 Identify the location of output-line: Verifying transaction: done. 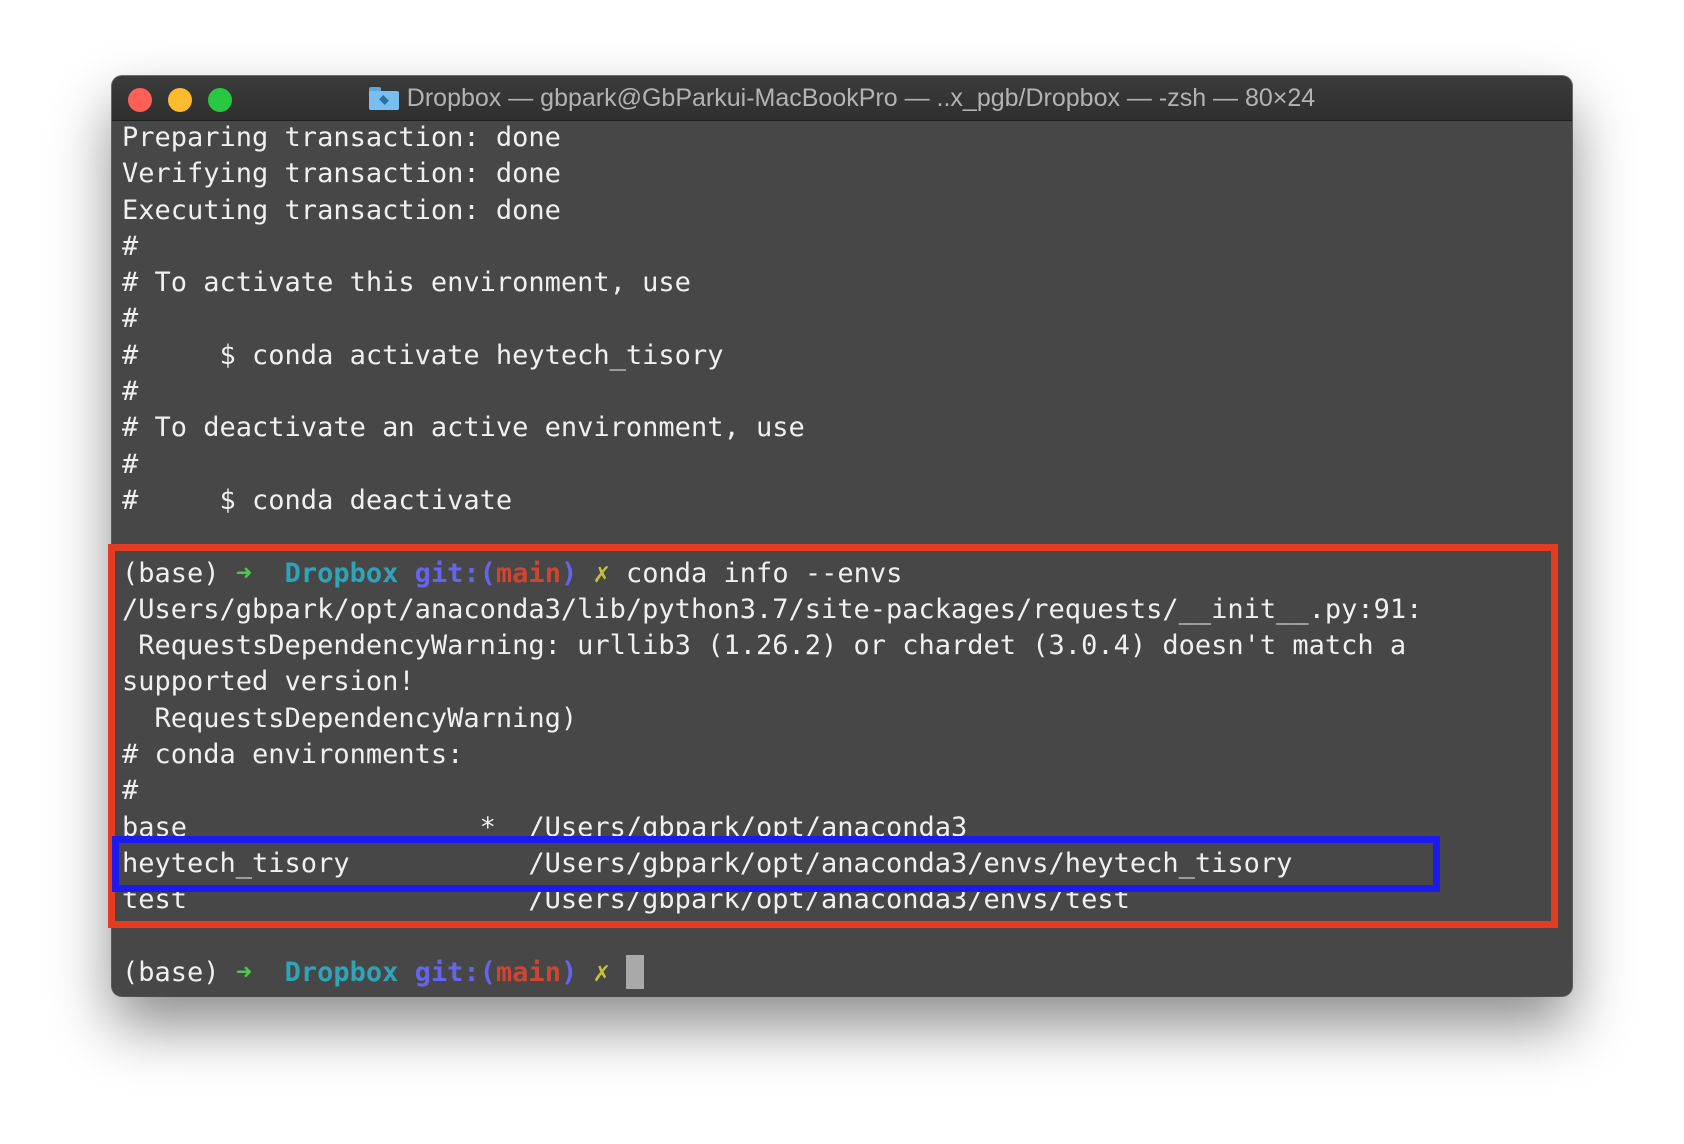
(341, 174).